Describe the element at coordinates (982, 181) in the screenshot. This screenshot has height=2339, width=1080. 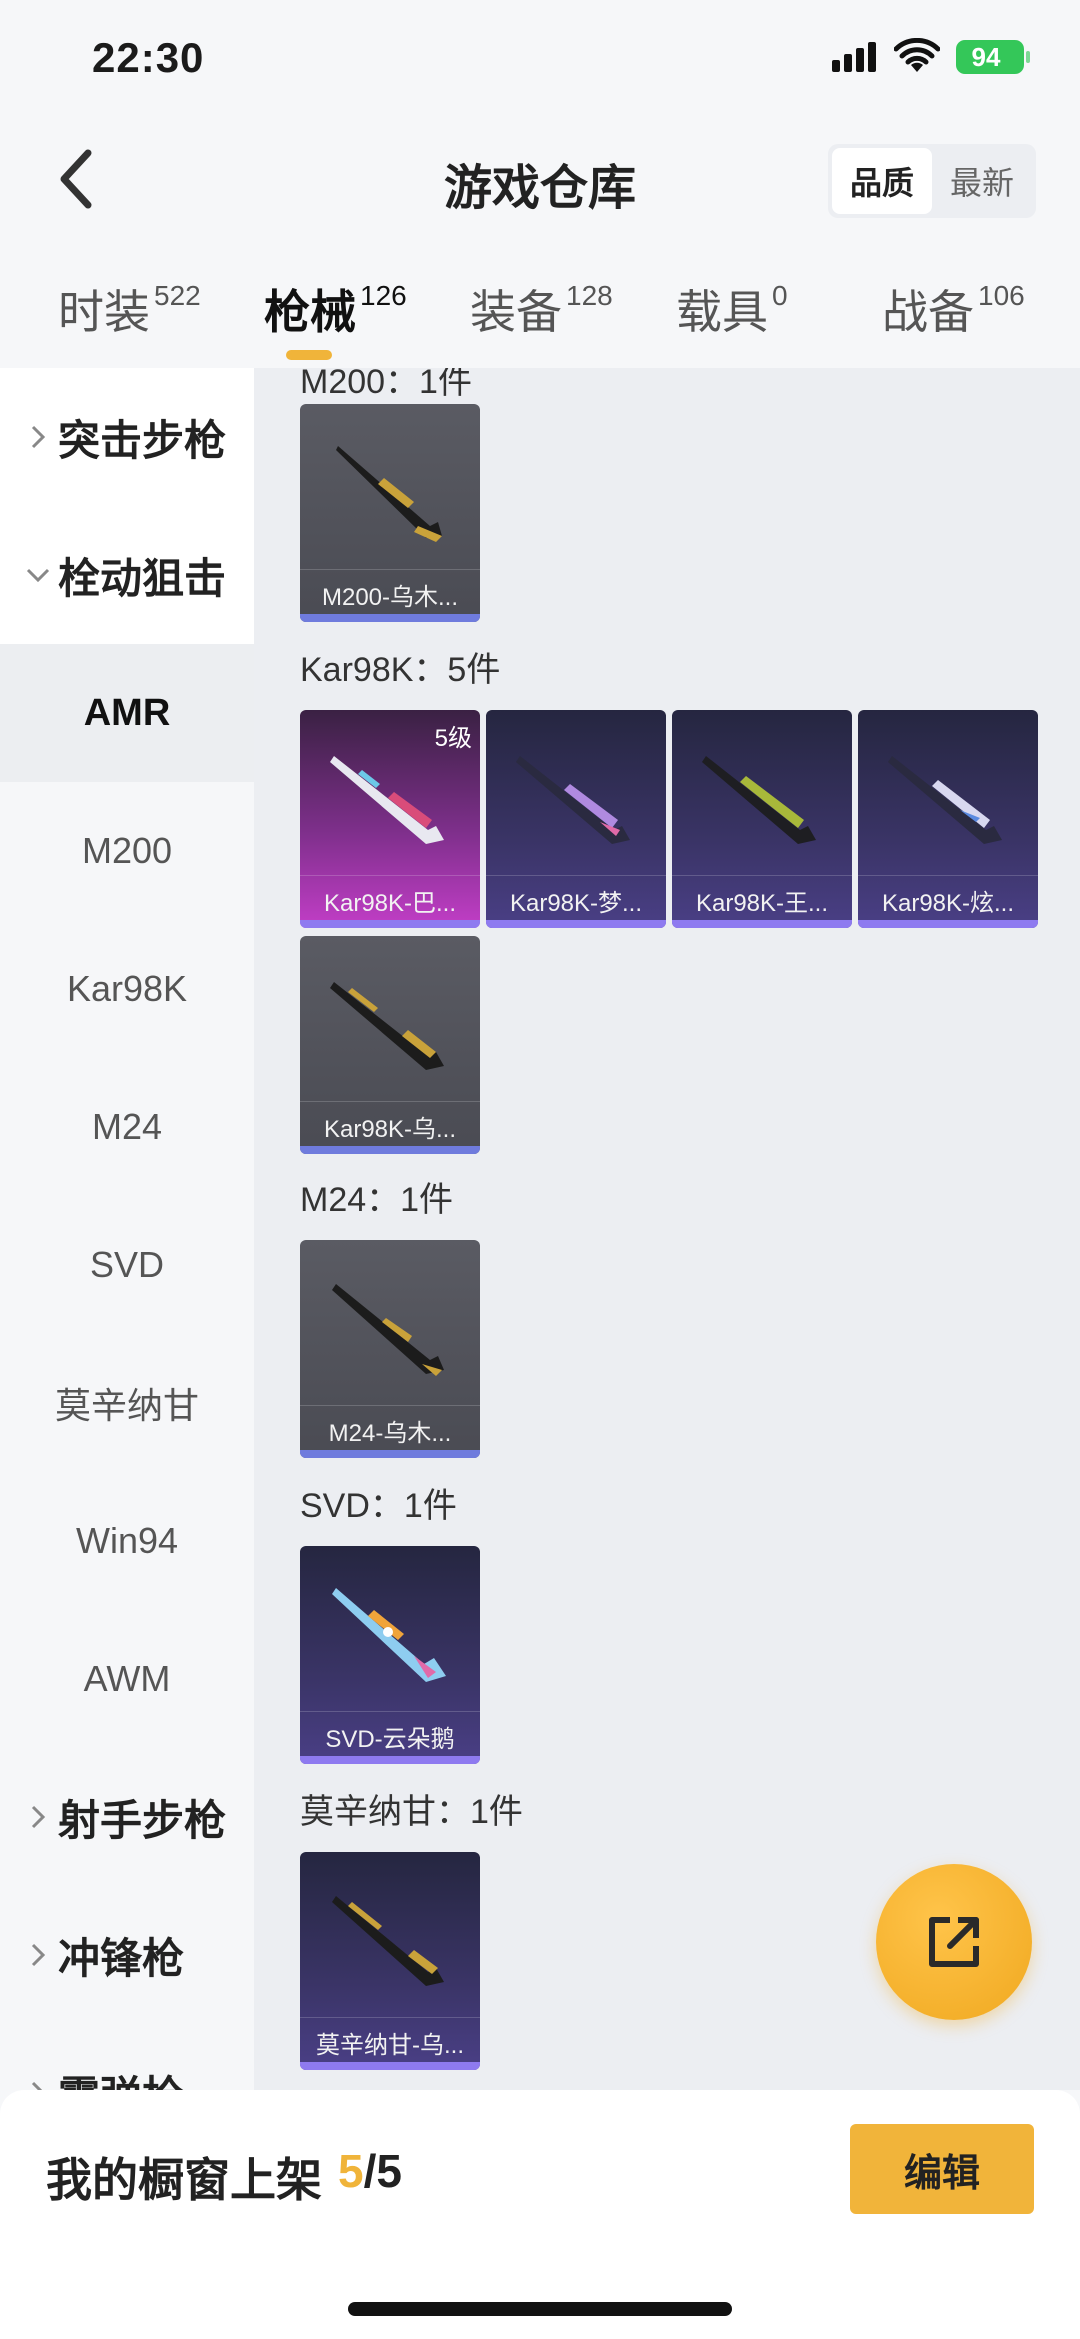
I see `sort-option-newest: 最新` at that location.